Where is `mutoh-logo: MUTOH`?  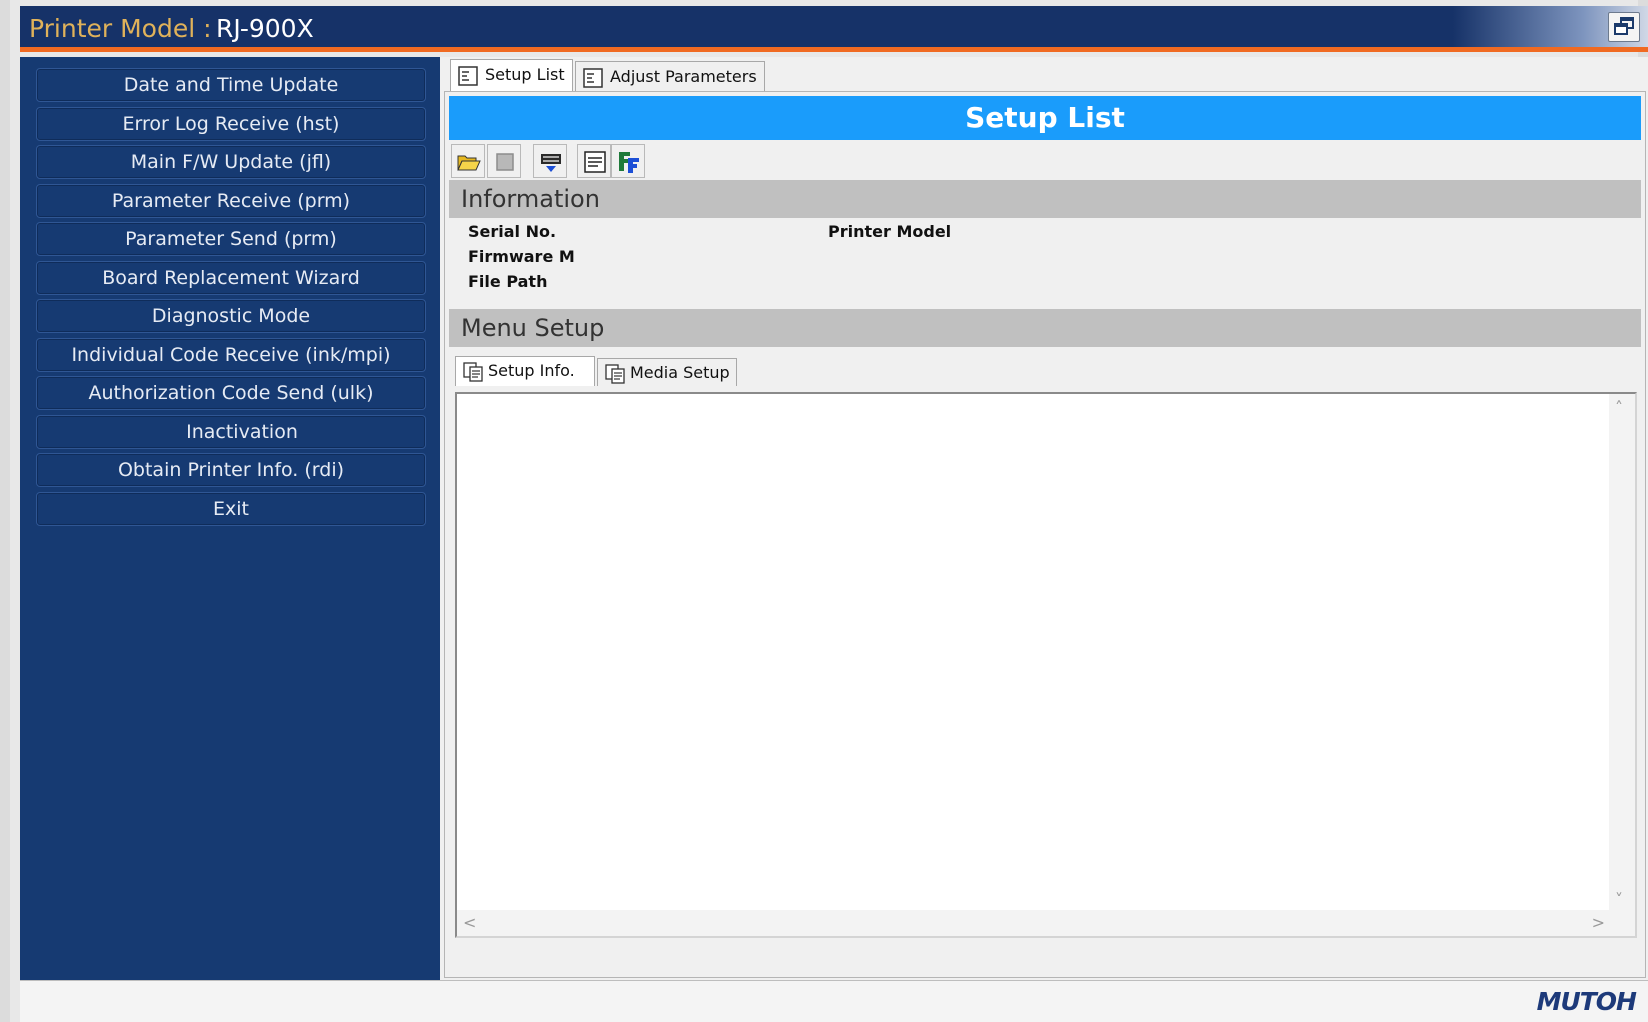
mutoh-logo: MUTOH is located at coordinates (1586, 1001).